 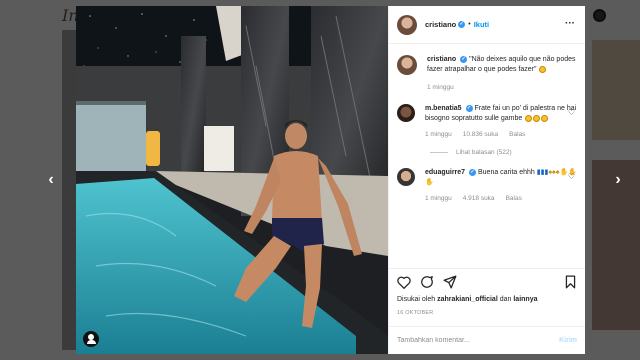 What do you see at coordinates (479, 199) in the screenshot?
I see `comment-likes: 4.918 suka` at bounding box center [479, 199].